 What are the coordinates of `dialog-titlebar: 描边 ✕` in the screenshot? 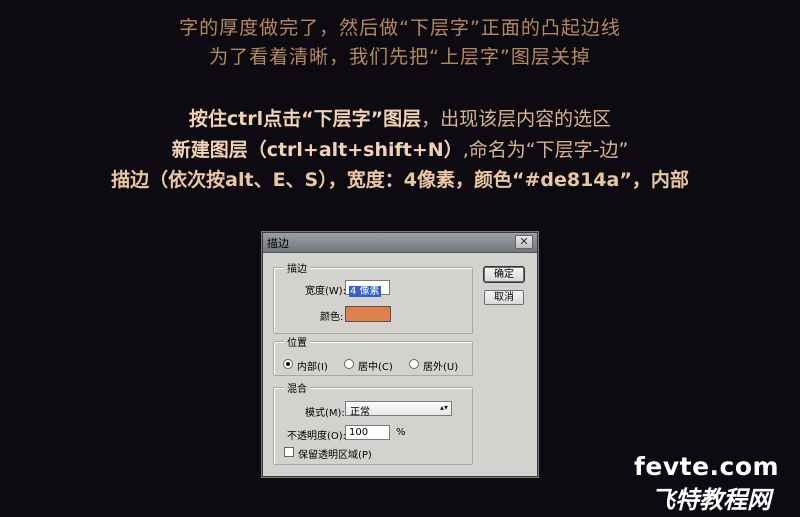 It's located at (400, 243).